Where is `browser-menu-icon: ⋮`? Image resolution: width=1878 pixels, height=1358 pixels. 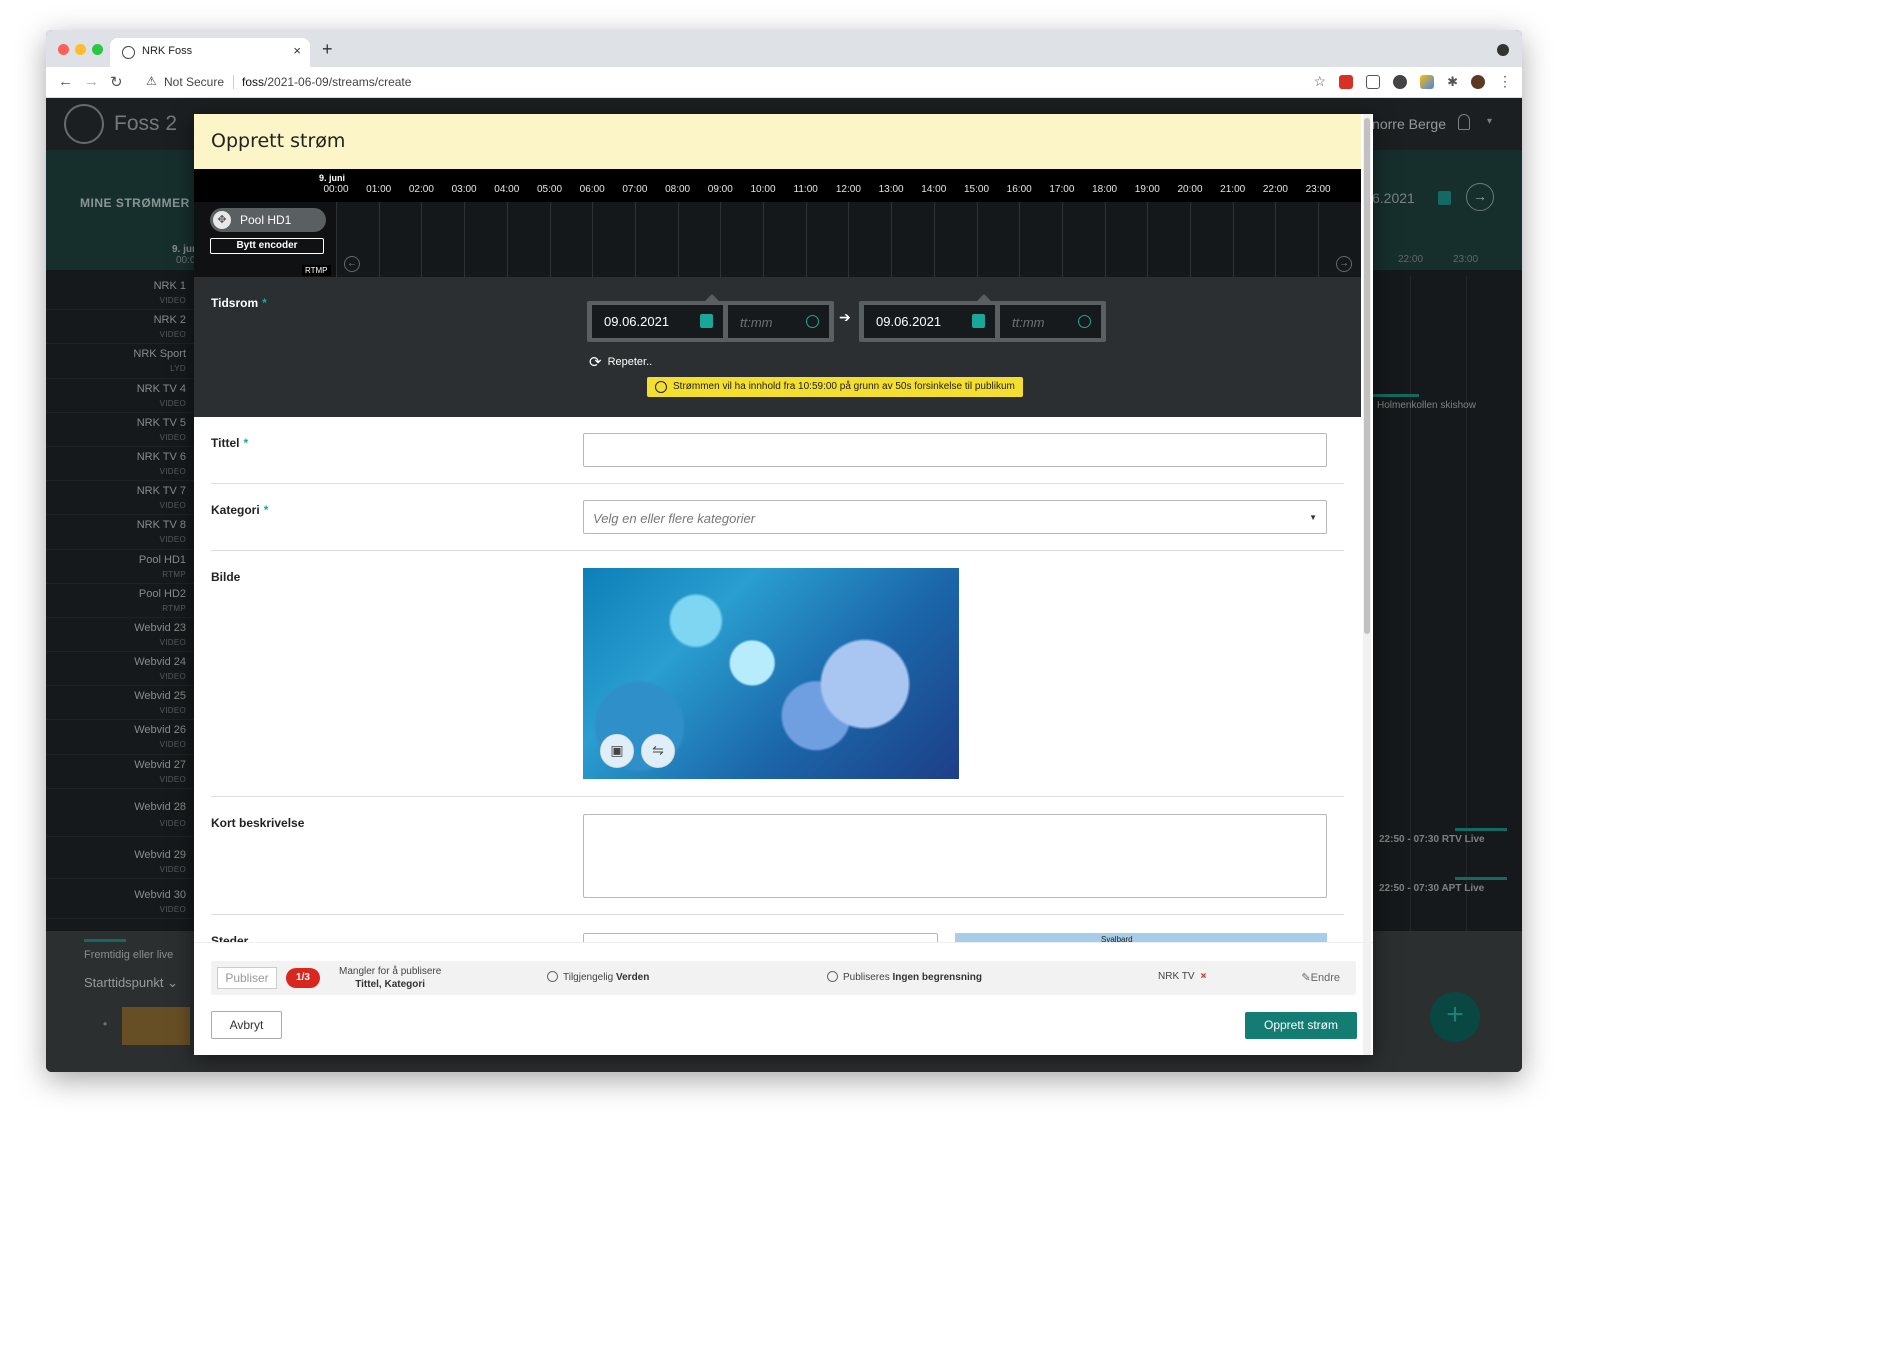 browser-menu-icon: ⋮ is located at coordinates (1505, 81).